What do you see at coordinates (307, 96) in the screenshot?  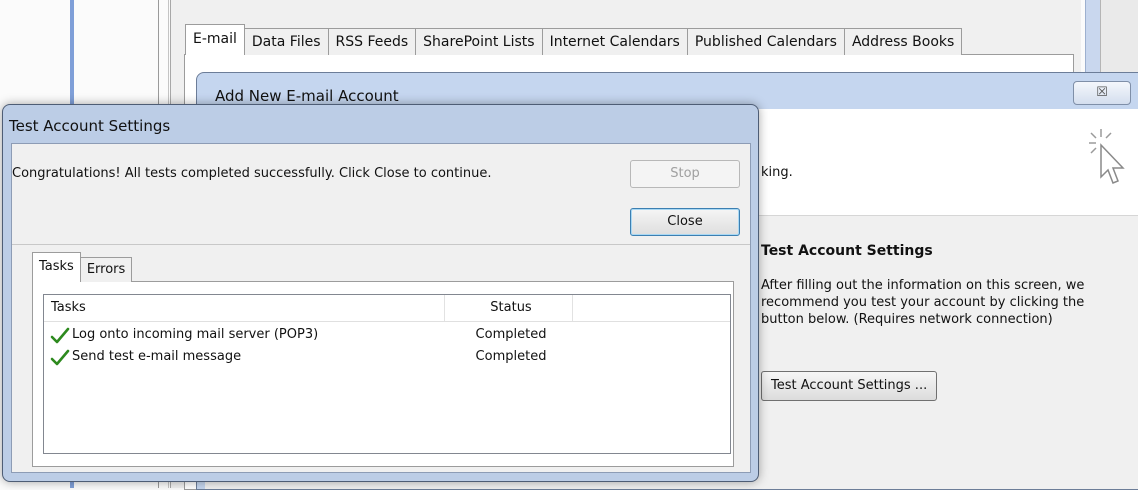 I see `window-title: Add New E-mail Account` at bounding box center [307, 96].